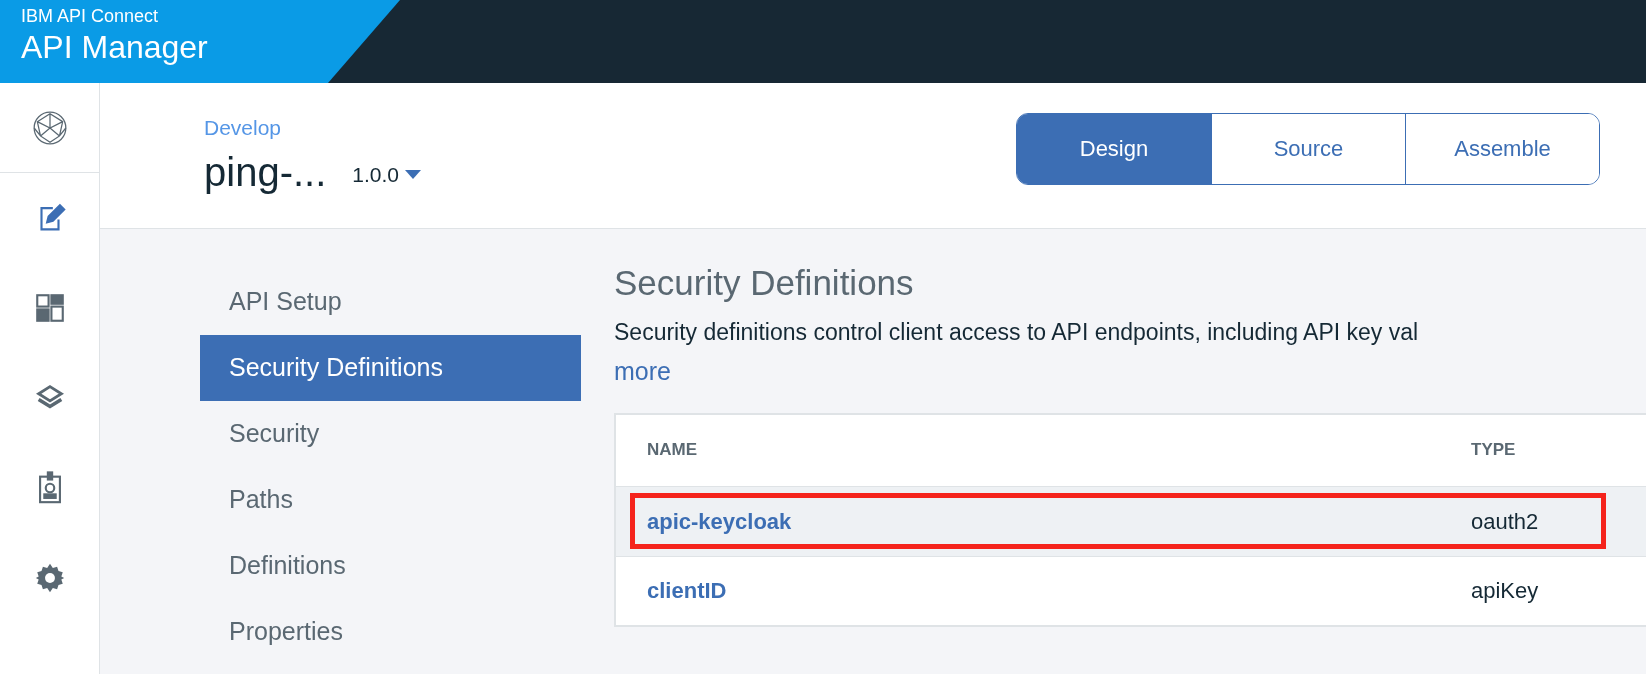 The image size is (1646, 674). I want to click on definition-type: apiKey, so click(1505, 591).